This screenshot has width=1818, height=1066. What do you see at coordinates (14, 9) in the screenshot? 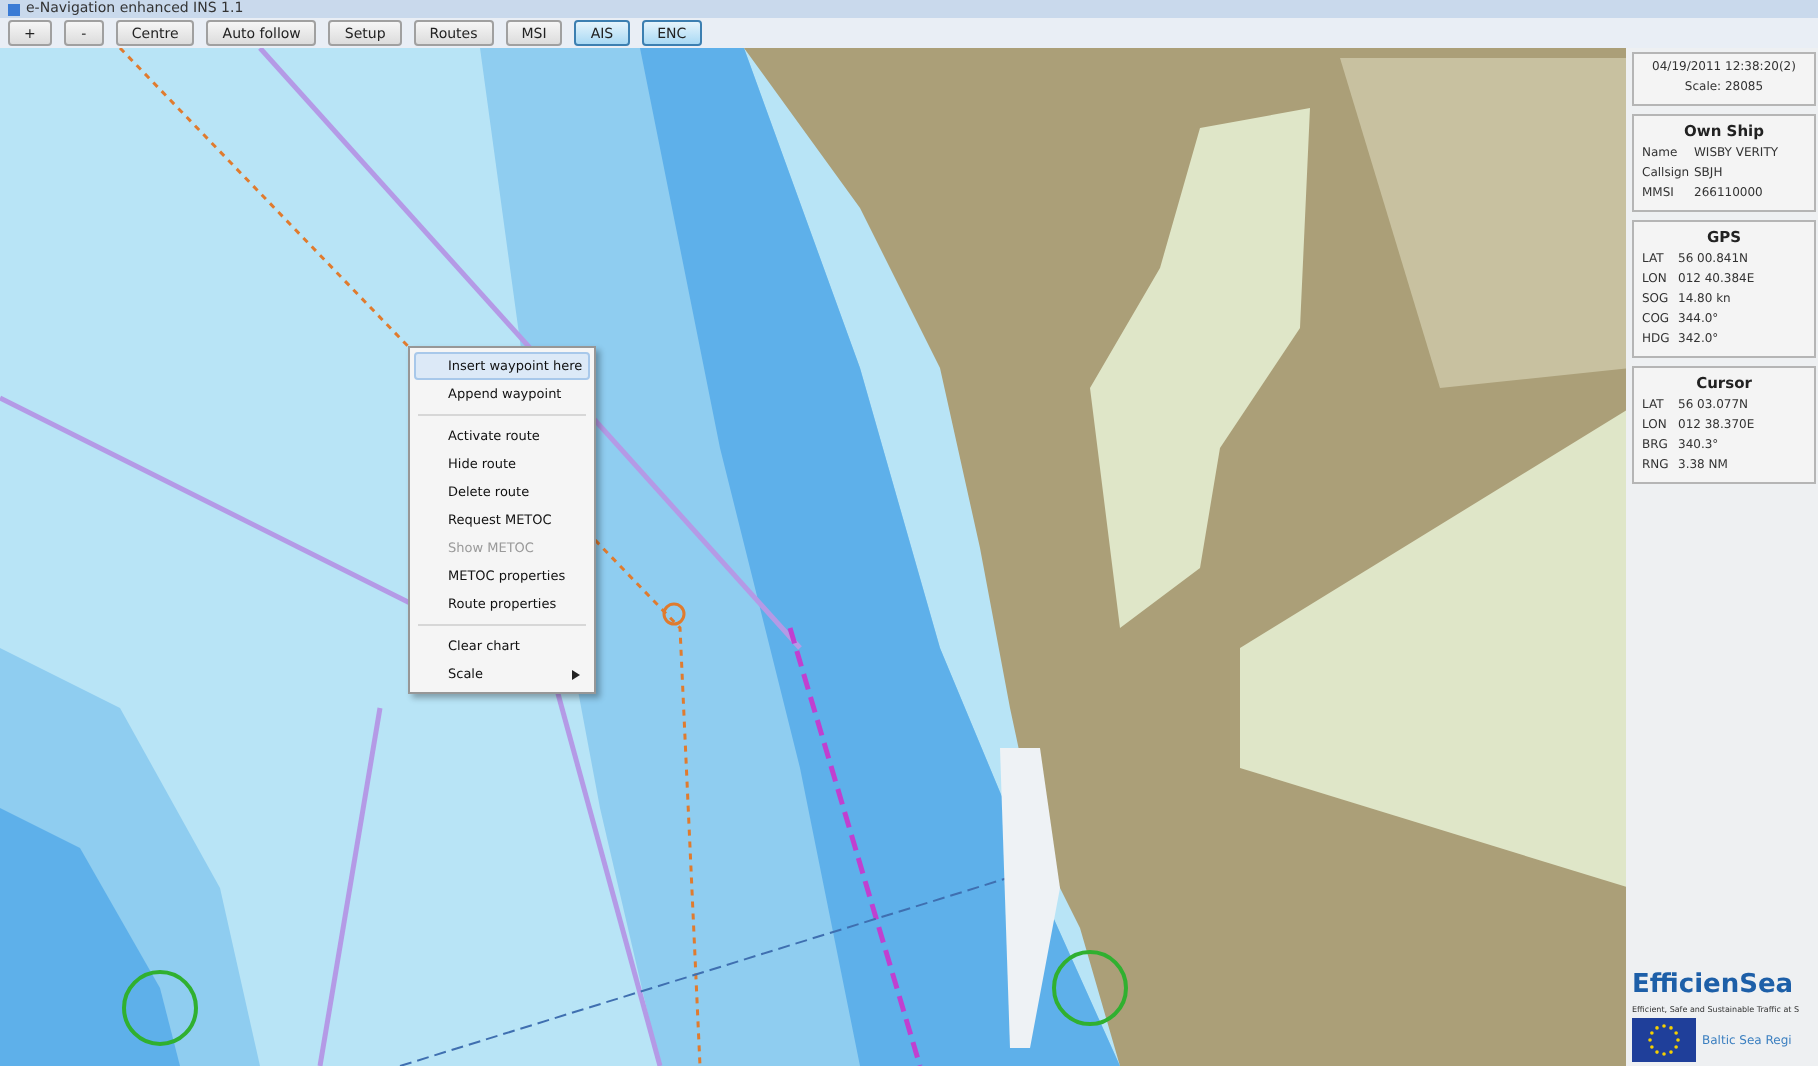
I see `app-icon` at bounding box center [14, 9].